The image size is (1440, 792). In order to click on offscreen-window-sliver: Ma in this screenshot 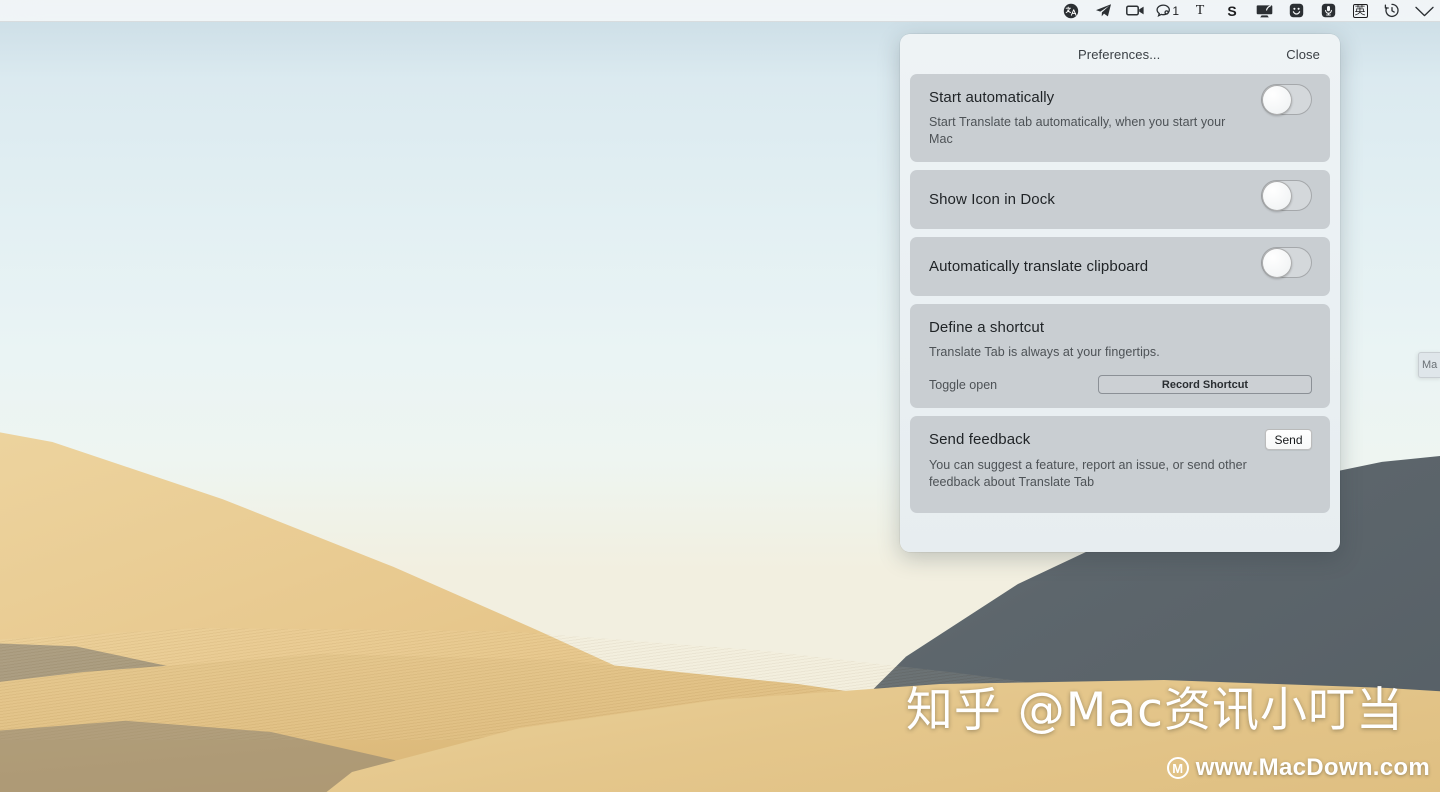, I will do `click(1429, 365)`.